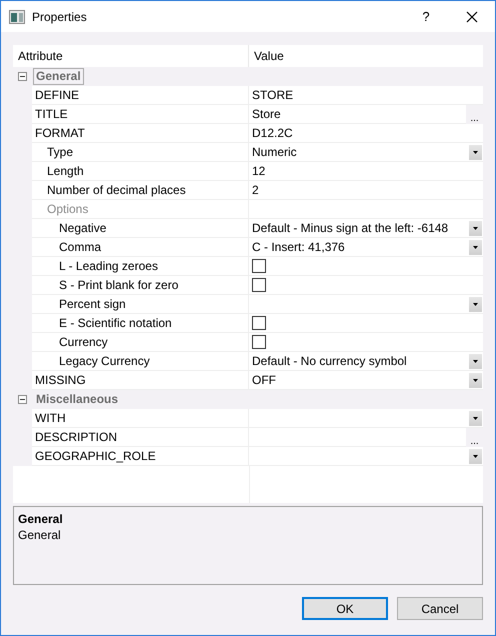 This screenshot has width=496, height=636. Describe the element at coordinates (60, 133) in the screenshot. I see `attribute-label: FORMAT` at that location.